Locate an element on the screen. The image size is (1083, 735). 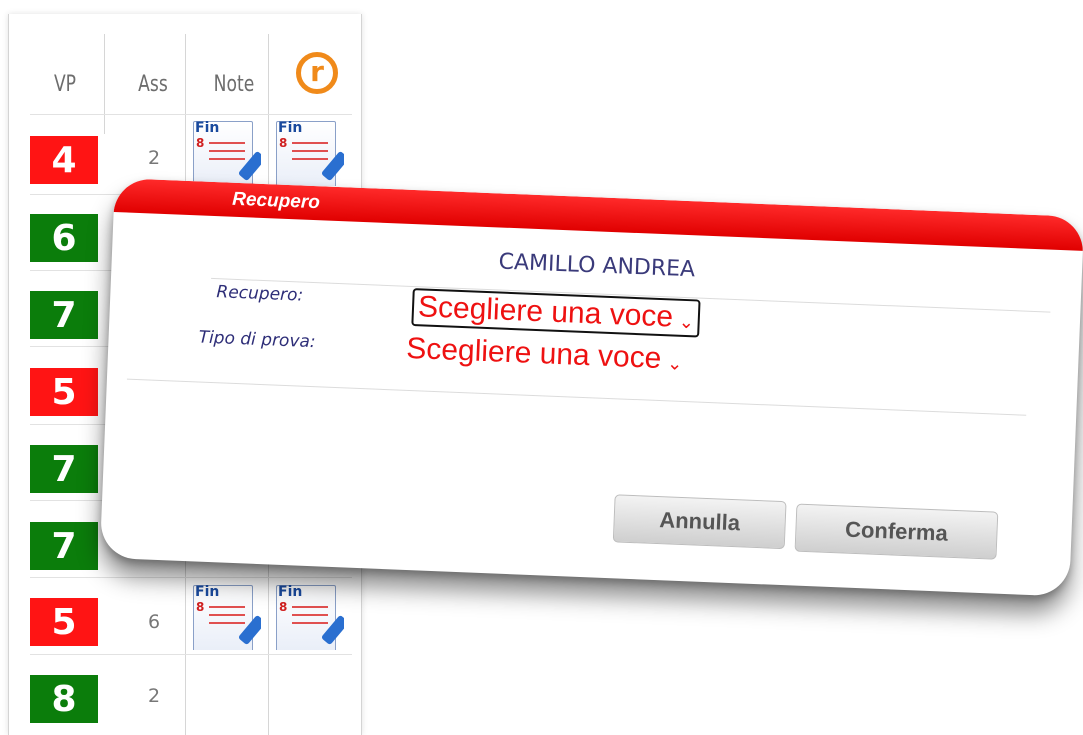
grade-cell: 8 is located at coordinates (64, 699).